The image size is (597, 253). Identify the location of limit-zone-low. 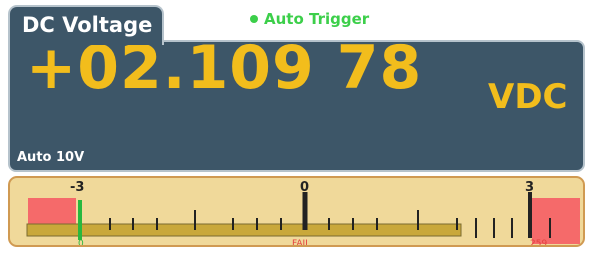
(52, 211).